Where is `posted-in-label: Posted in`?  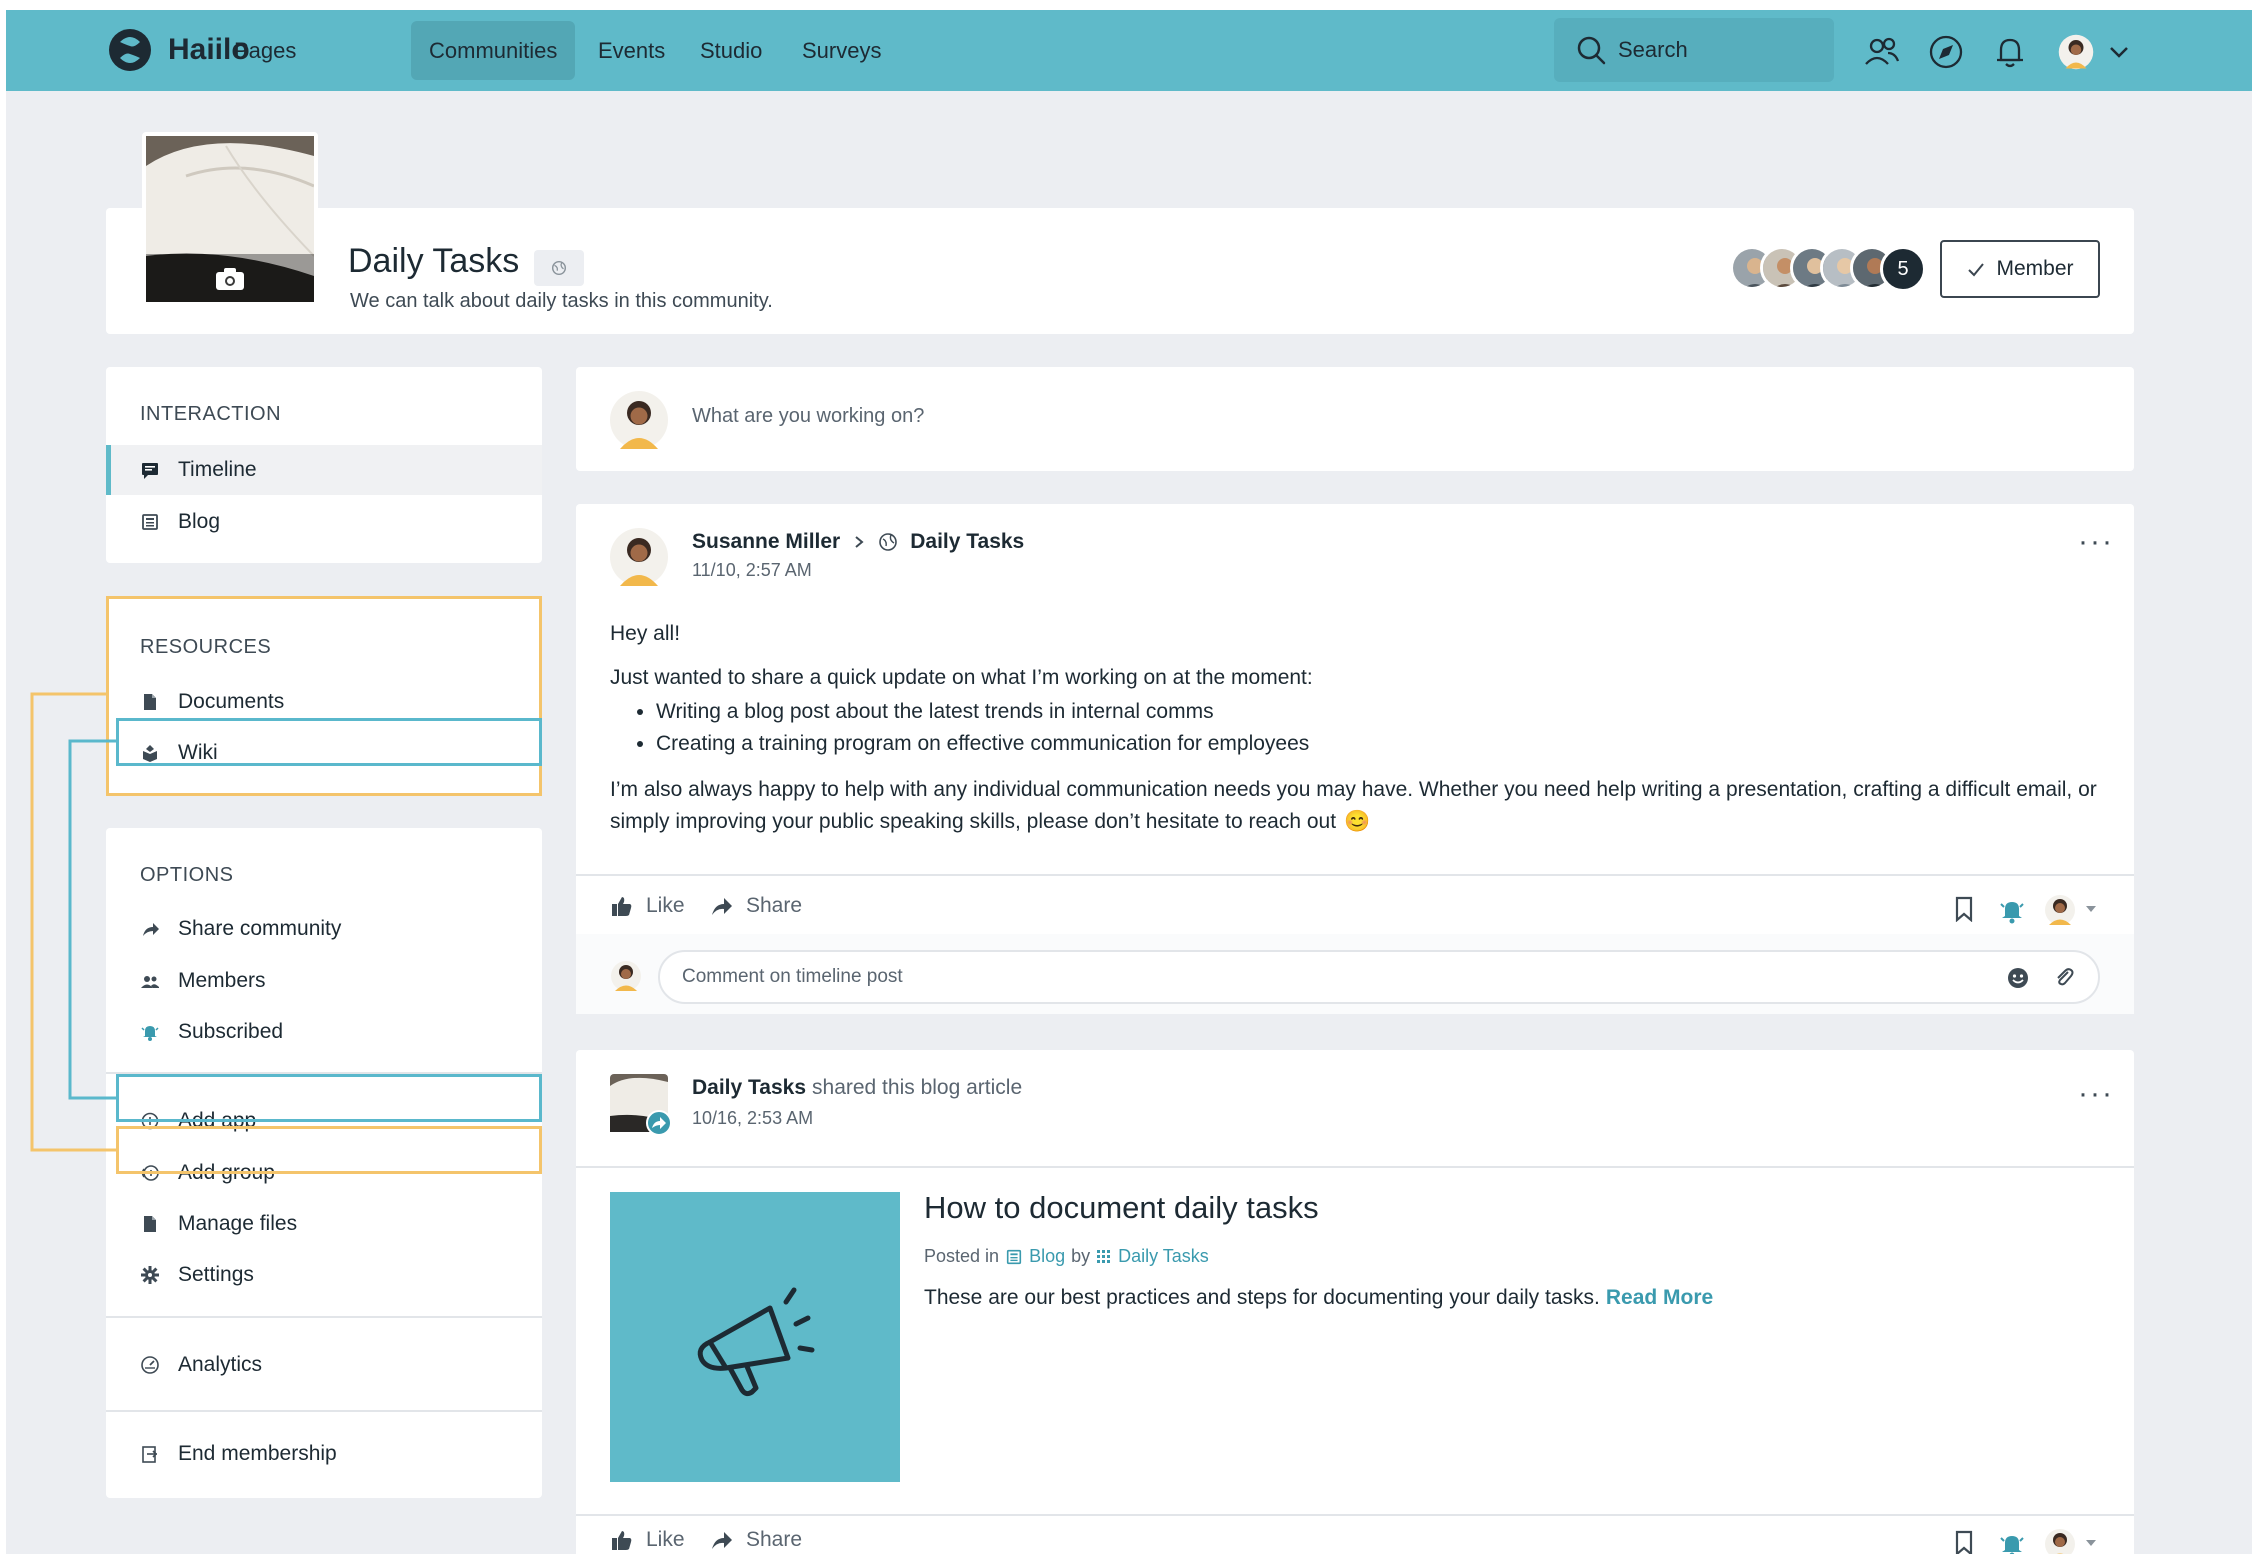
posted-in-label: Posted in is located at coordinates (962, 1256).